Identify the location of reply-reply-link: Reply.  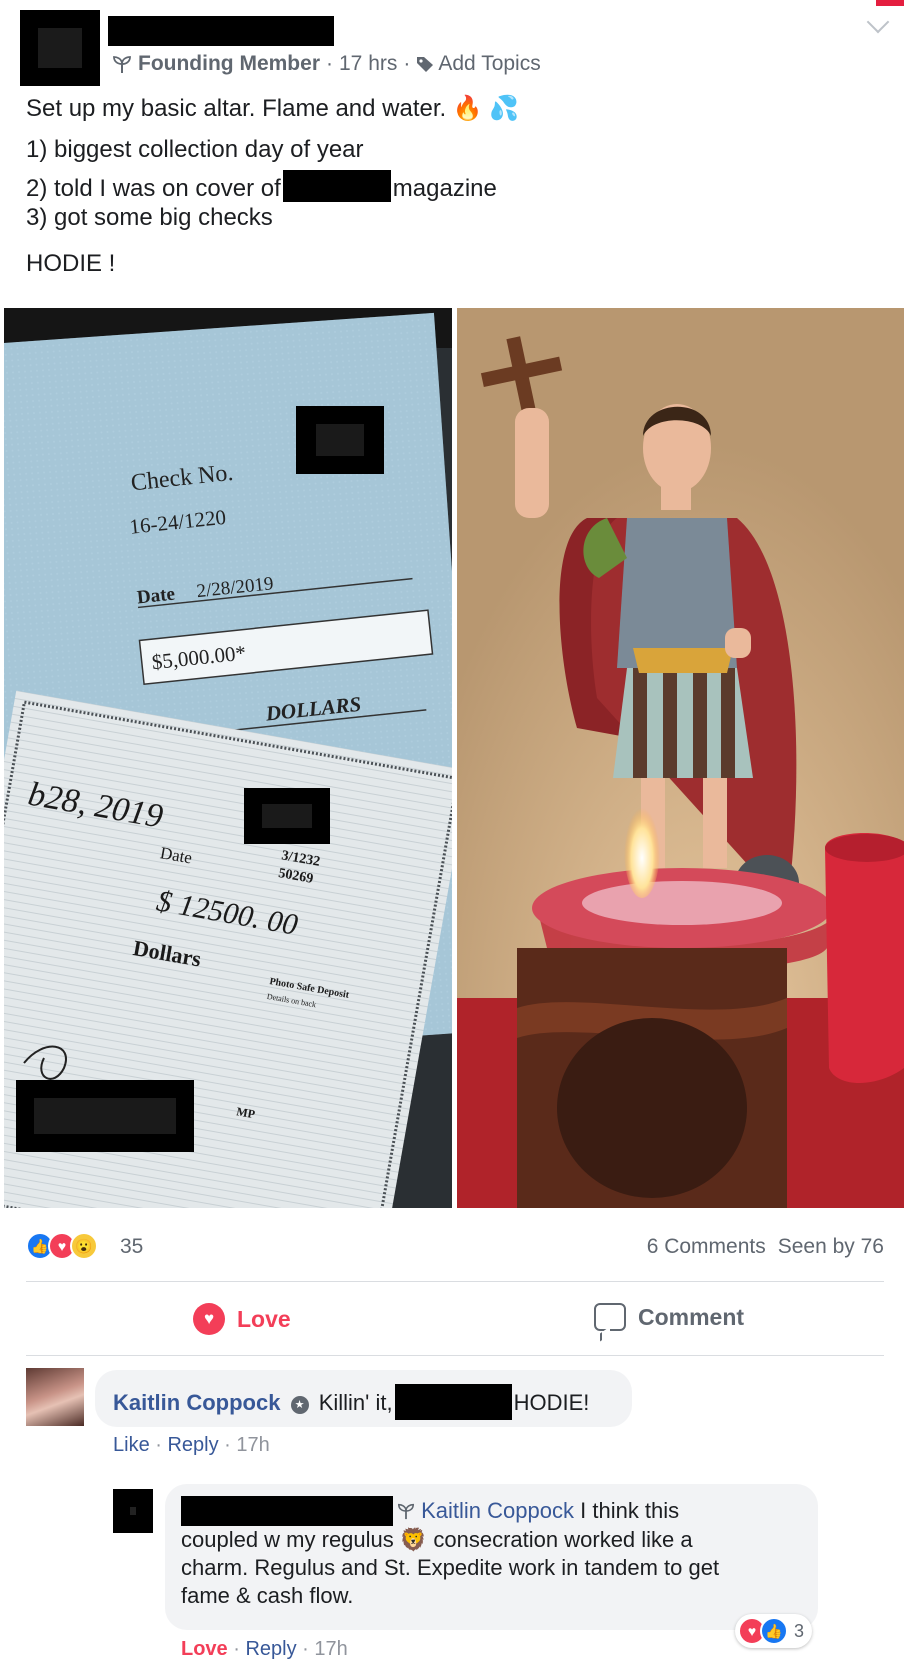
(270, 1649).